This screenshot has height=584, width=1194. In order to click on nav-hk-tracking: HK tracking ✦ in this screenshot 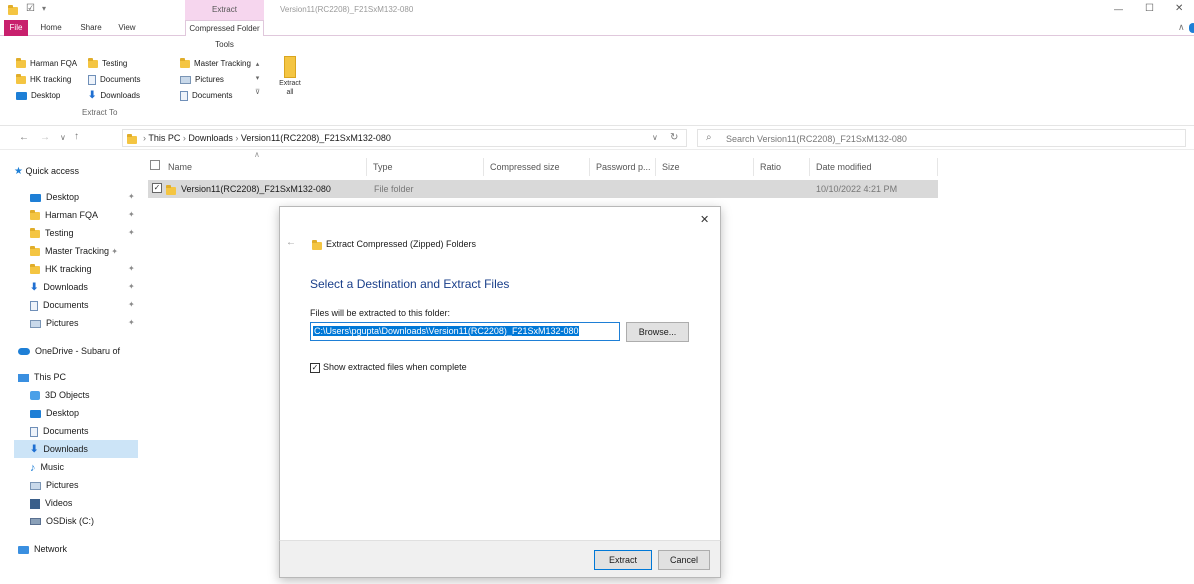, I will do `click(76, 269)`.